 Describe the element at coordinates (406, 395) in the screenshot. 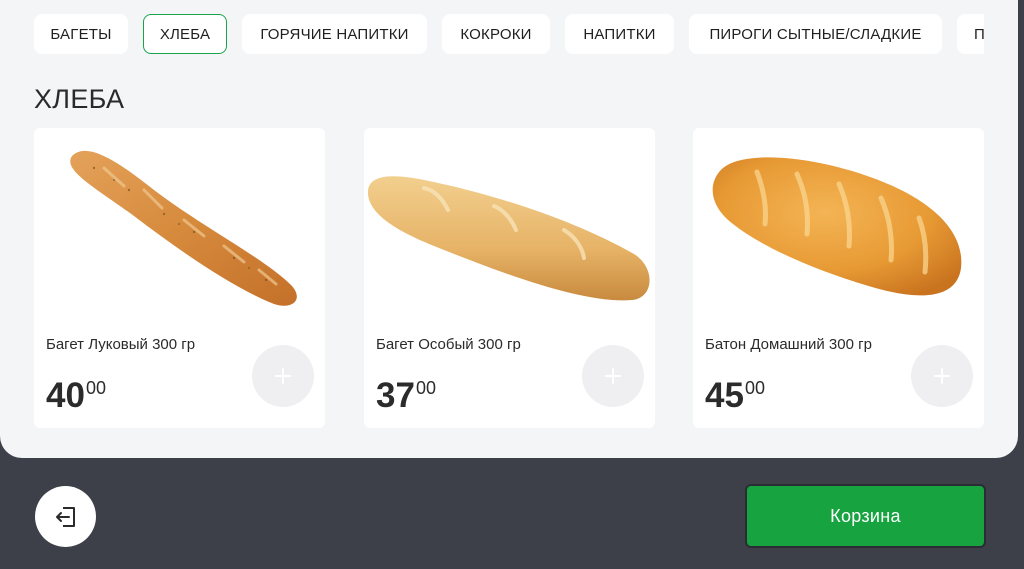

I see `product-price: 37 00` at that location.